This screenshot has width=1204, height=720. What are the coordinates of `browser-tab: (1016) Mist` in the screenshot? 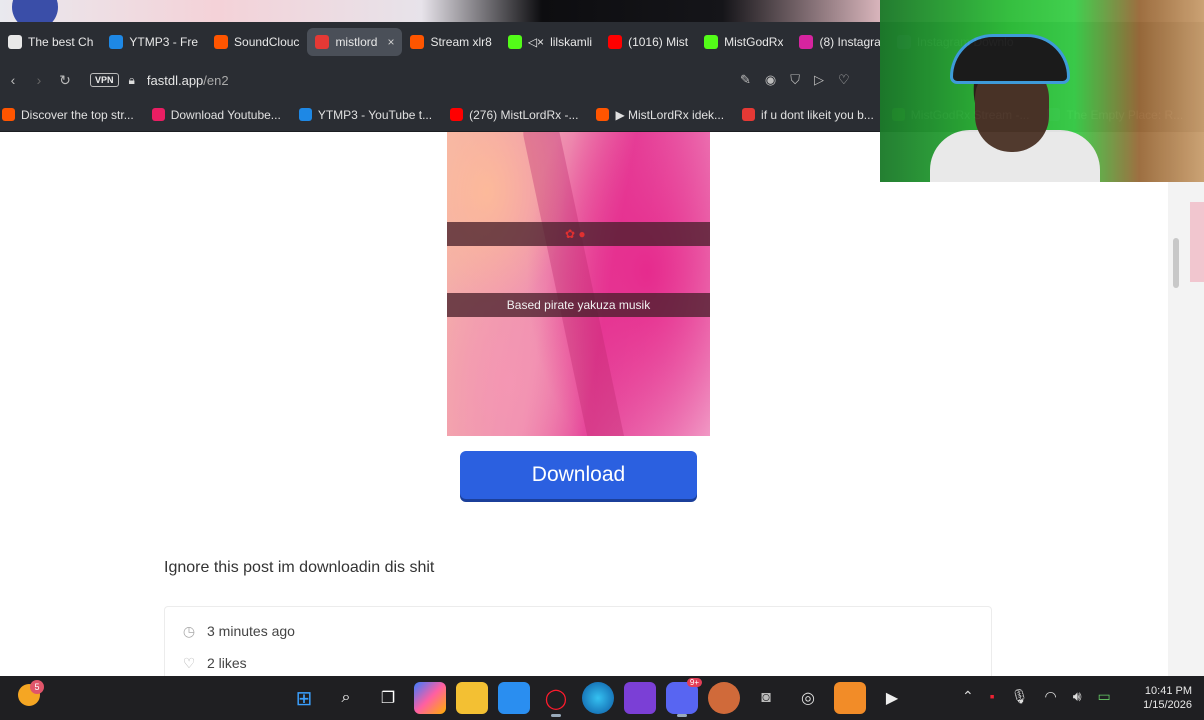 It's located at (648, 42).